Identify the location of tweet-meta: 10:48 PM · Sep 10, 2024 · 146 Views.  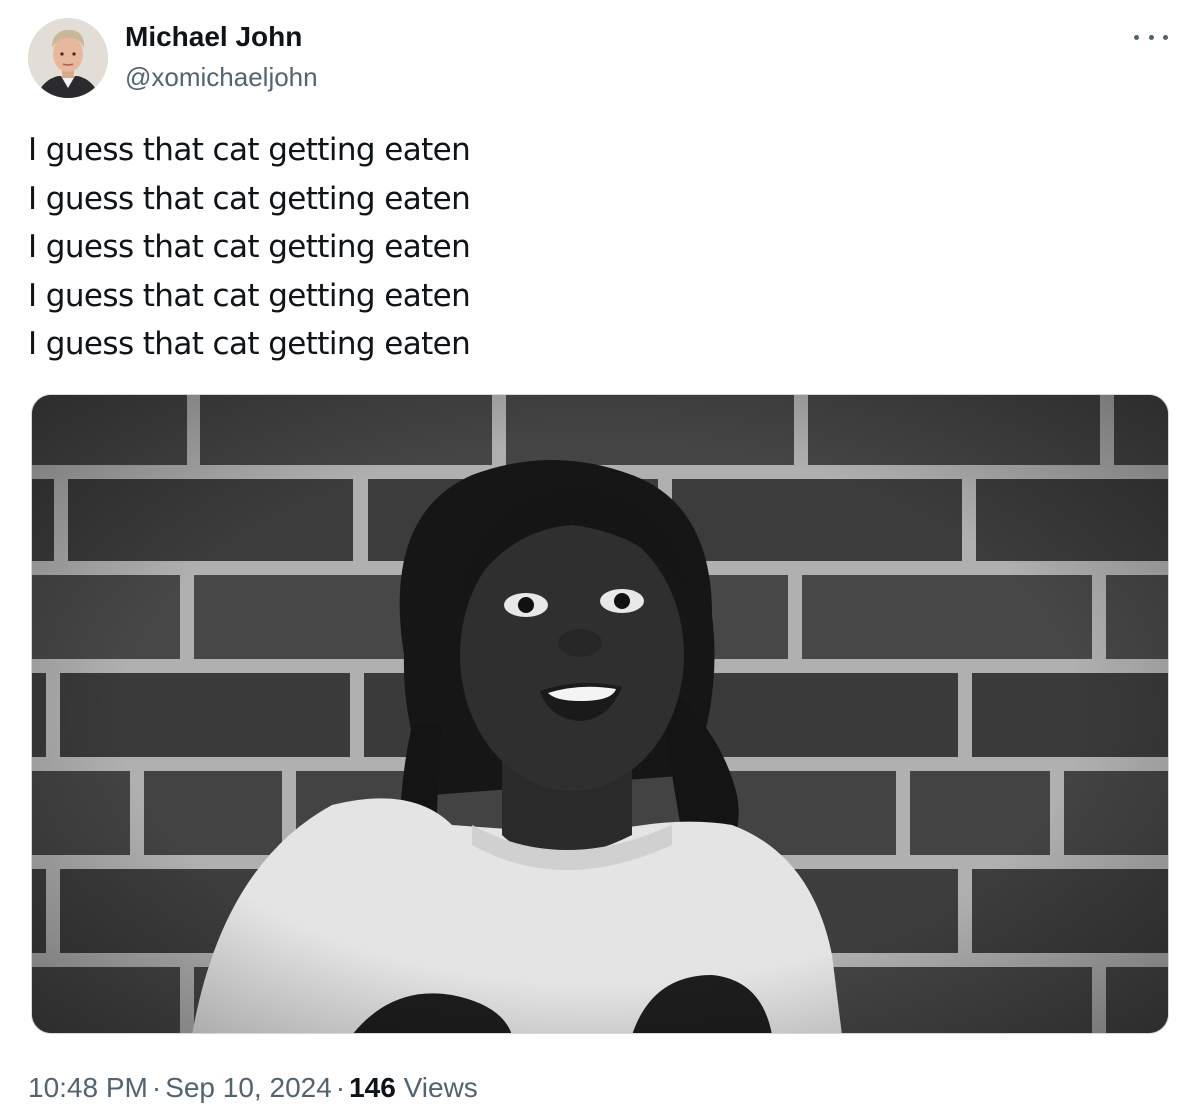
(253, 1088).